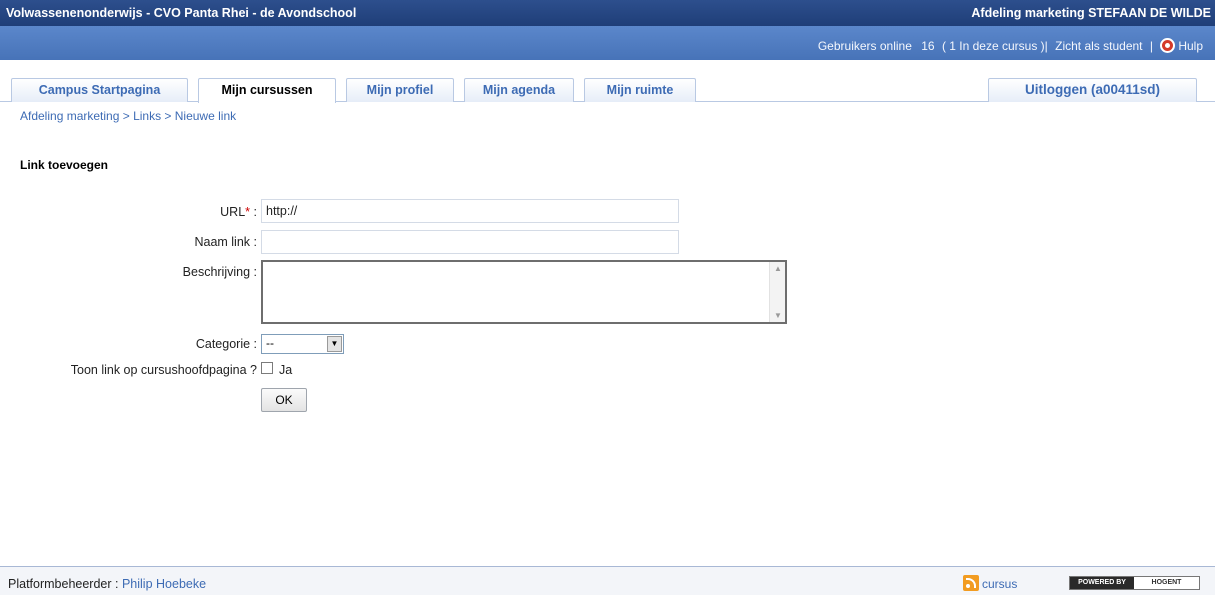 The height and width of the screenshot is (595, 1215). Describe the element at coordinates (1102, 583) in the screenshot. I see `powered-by-text: POWERED BY` at that location.